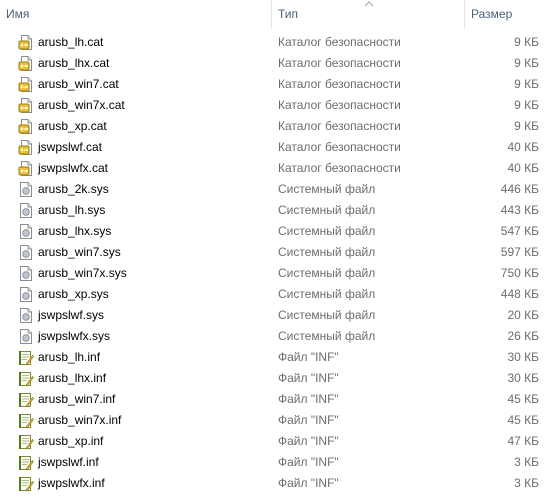 The height and width of the screenshot is (502, 545). I want to click on file-name: arusb_lh.cat, so click(71, 42).